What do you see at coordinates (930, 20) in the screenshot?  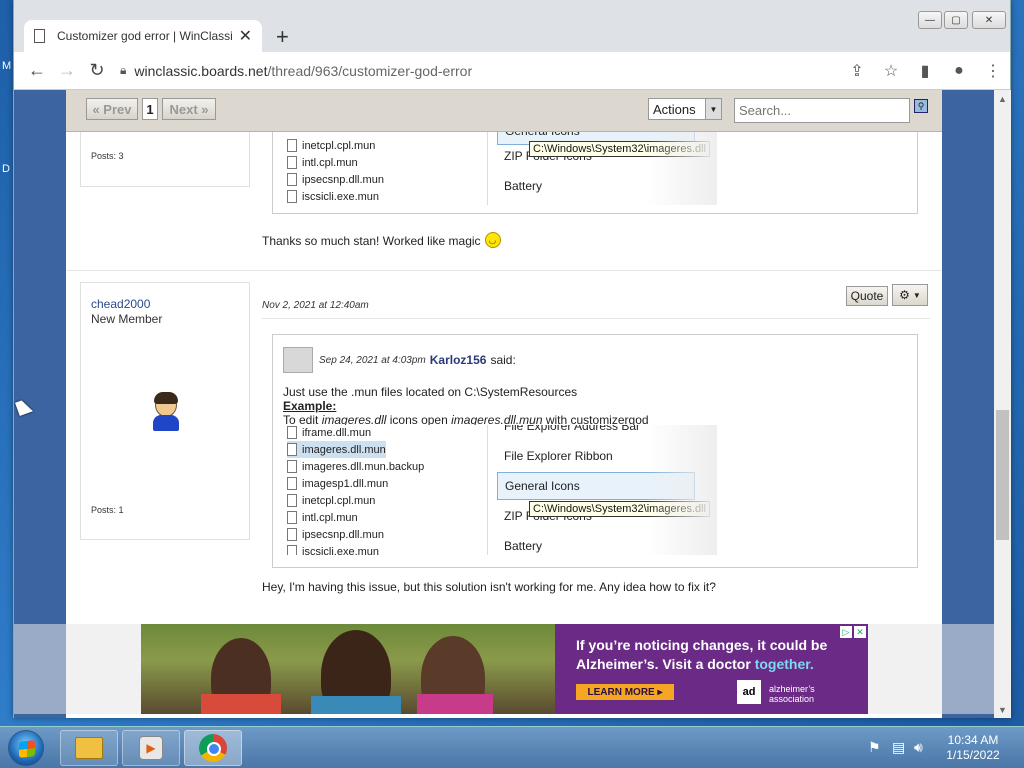 I see `minimize-button: —` at bounding box center [930, 20].